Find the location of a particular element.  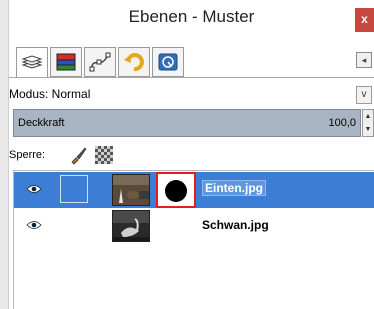

layer-row-einten: Einten.jpg is located at coordinates (194, 190).